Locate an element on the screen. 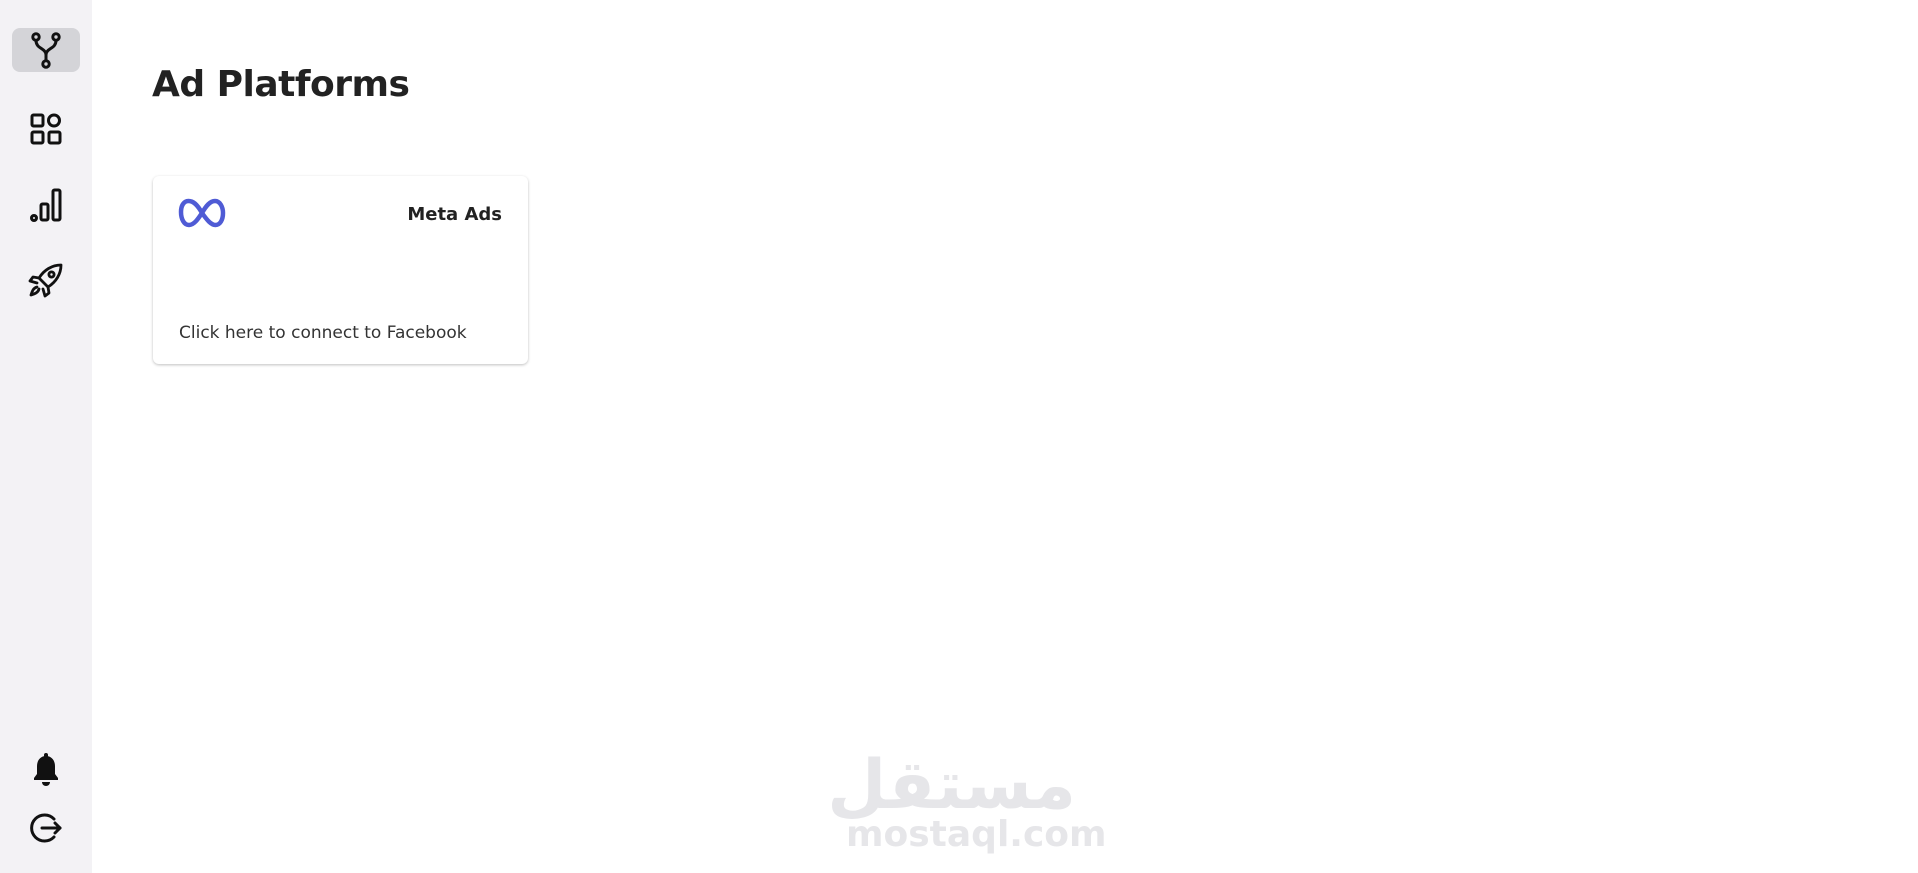 Image resolution: width=1918 pixels, height=873 pixels. sidebar-item-analytics is located at coordinates (46, 205).